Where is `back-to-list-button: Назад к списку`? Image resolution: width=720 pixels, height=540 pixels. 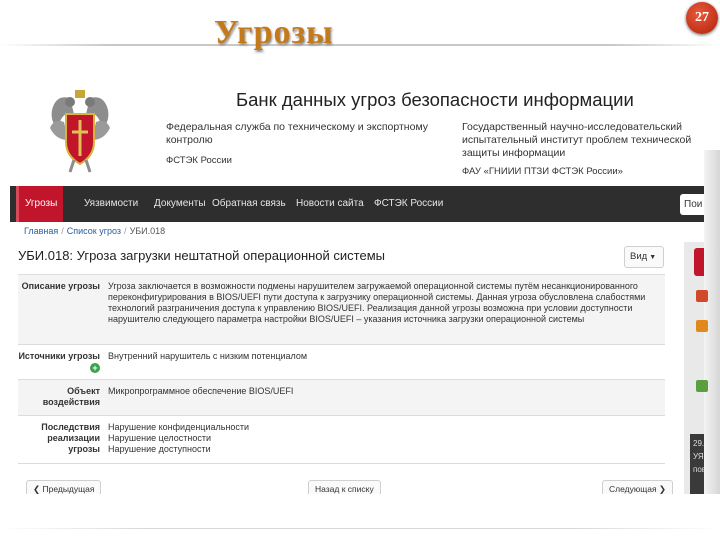
back-to-list-button: Назад к списку is located at coordinates (344, 487).